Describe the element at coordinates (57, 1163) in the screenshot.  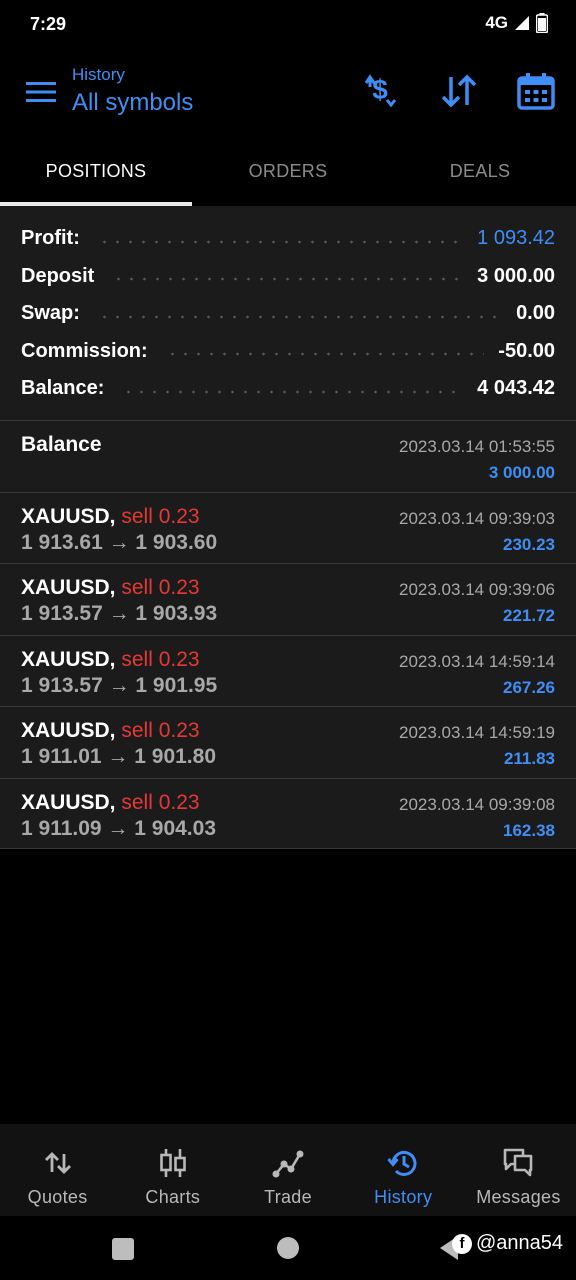
I see `quotes-icon` at that location.